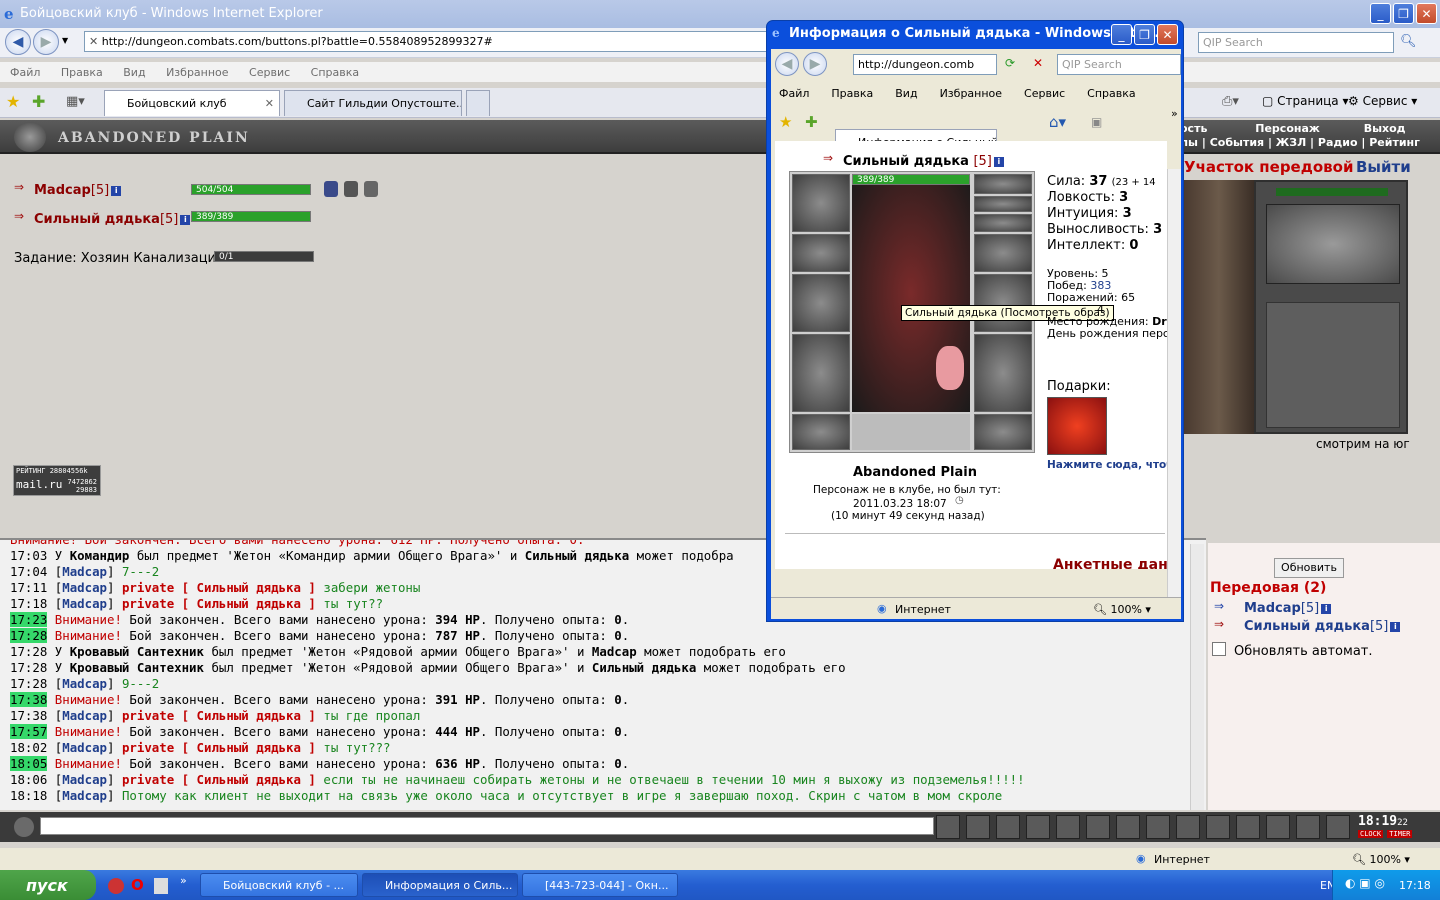  I want to click on close-button: ✕, so click(1426, 13).